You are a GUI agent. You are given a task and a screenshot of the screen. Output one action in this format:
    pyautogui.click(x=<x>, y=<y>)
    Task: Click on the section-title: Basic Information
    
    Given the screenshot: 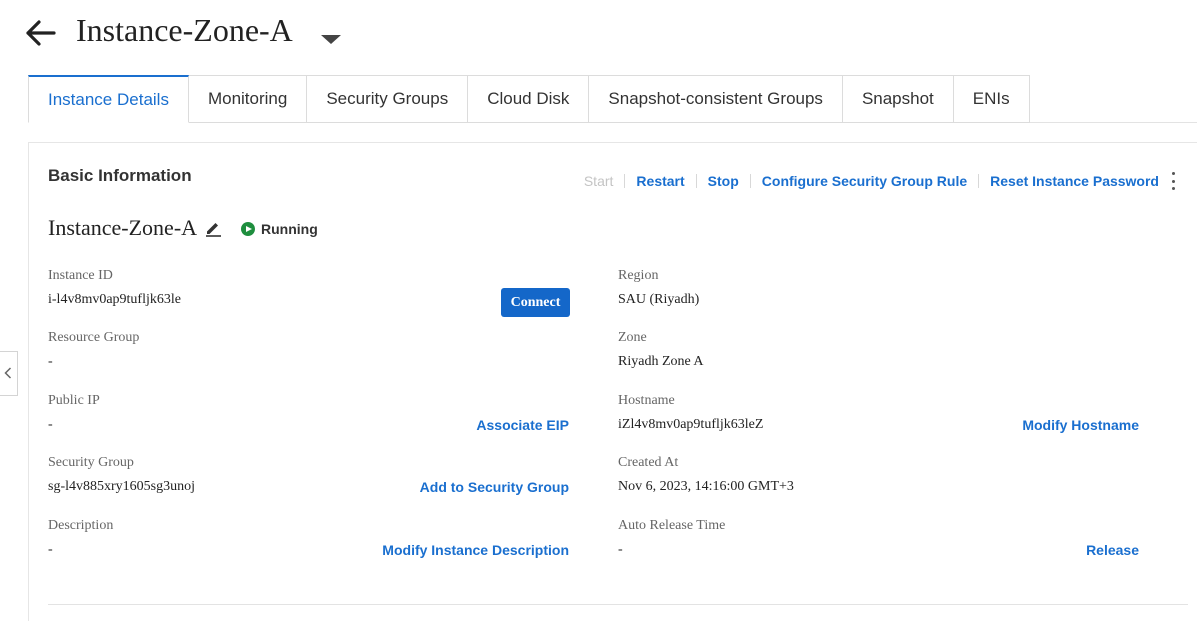 What is the action you would take?
    pyautogui.click(x=120, y=175)
    